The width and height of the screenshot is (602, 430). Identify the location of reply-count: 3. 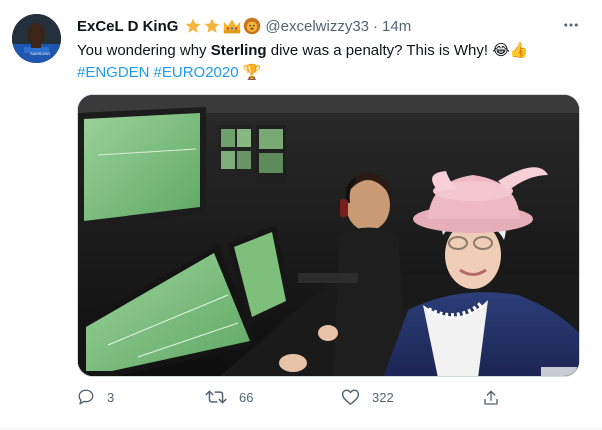
(111, 397).